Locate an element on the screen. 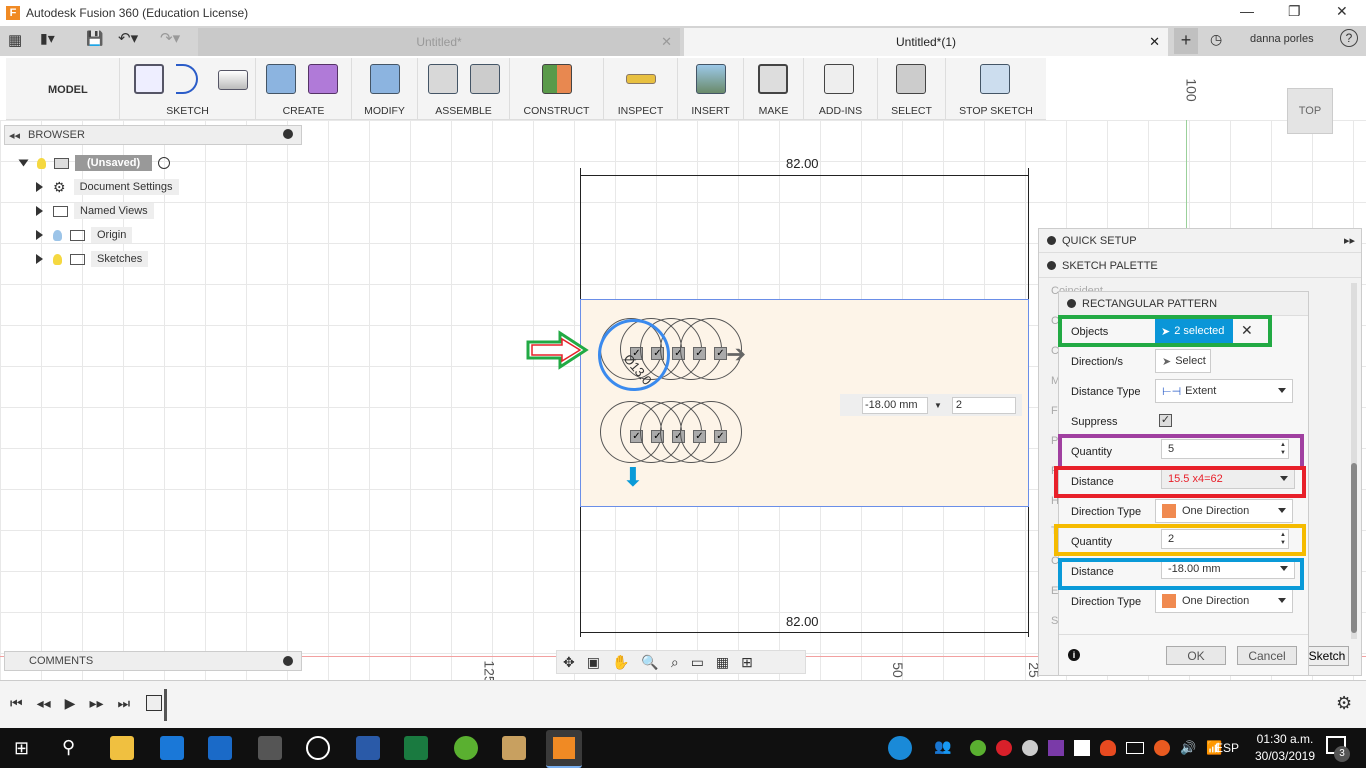 This screenshot has width=1366, height=768. quick-setup-header: QUICK SETUP ▸▸ is located at coordinates (1200, 241).